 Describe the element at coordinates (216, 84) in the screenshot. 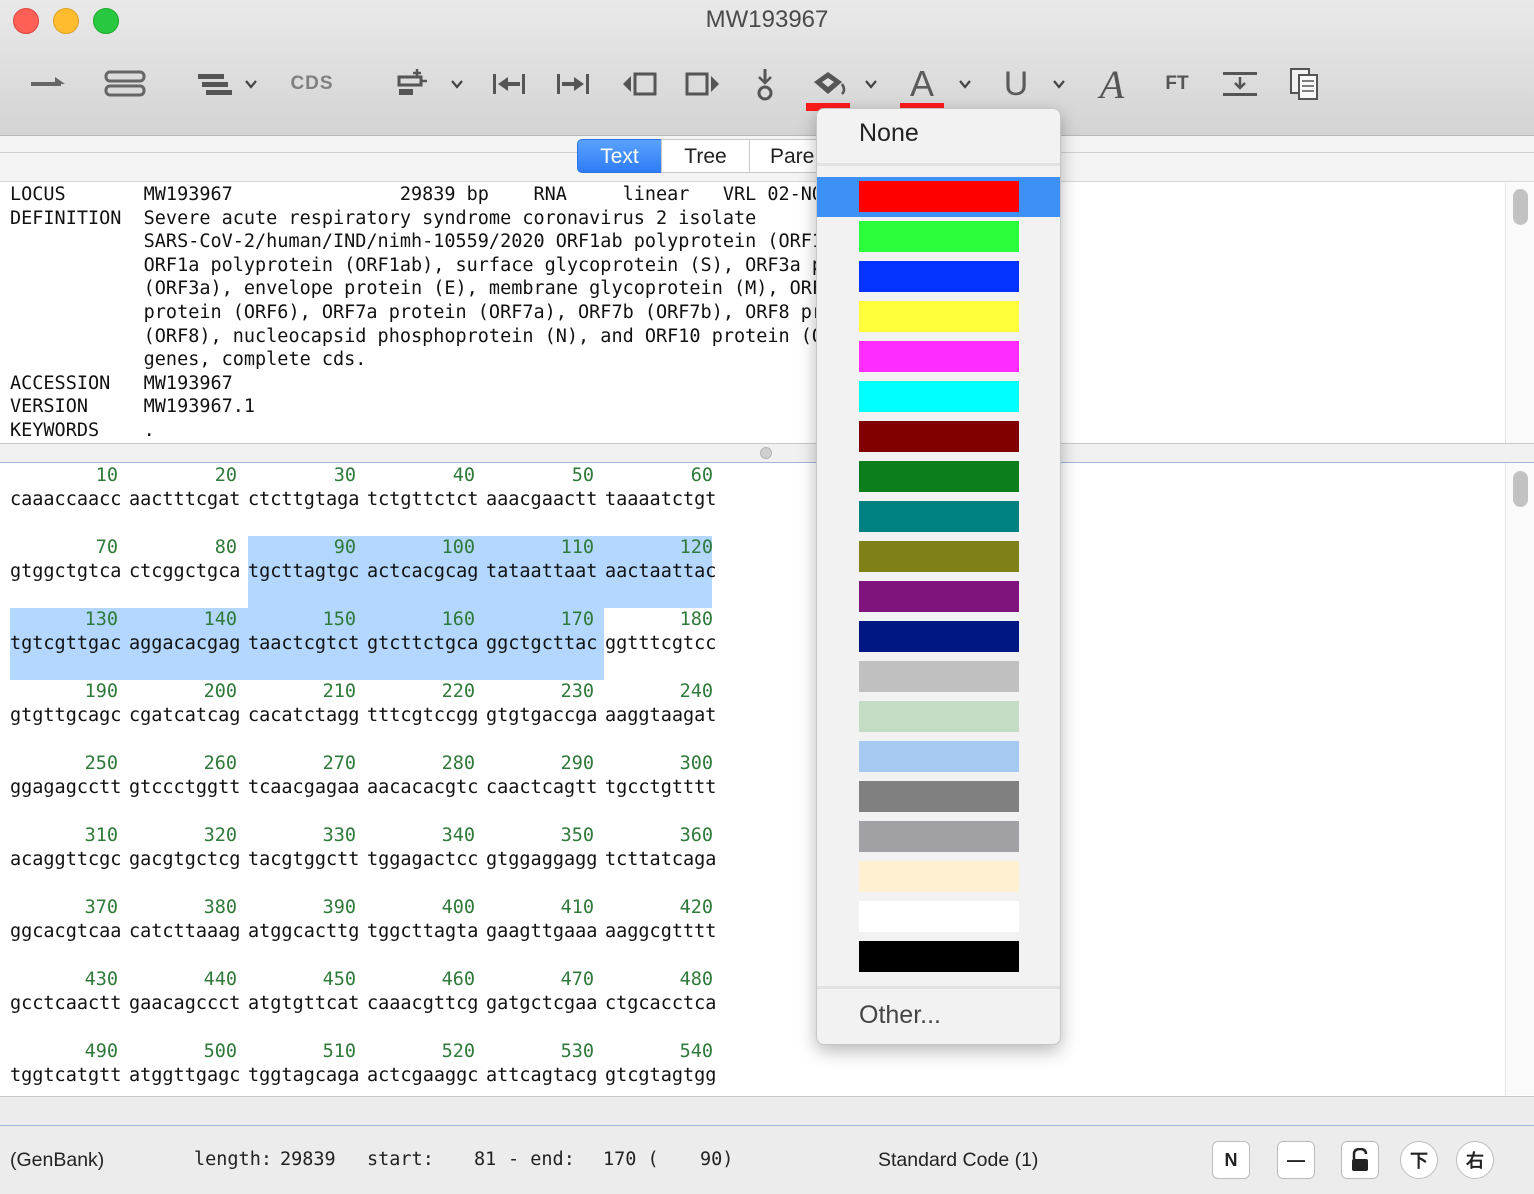

I see `feature-list-icon` at that location.